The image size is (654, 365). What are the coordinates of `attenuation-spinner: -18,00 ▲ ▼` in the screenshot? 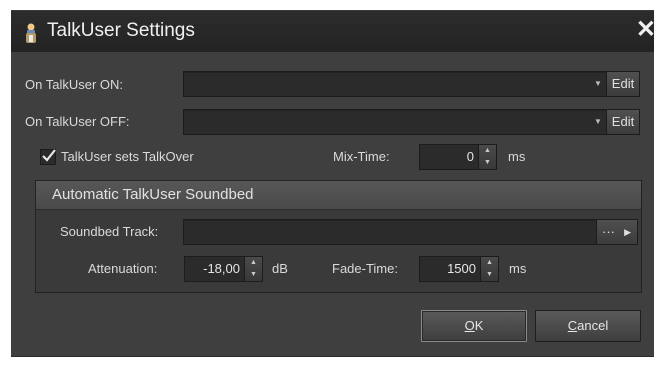 It's located at (223, 269).